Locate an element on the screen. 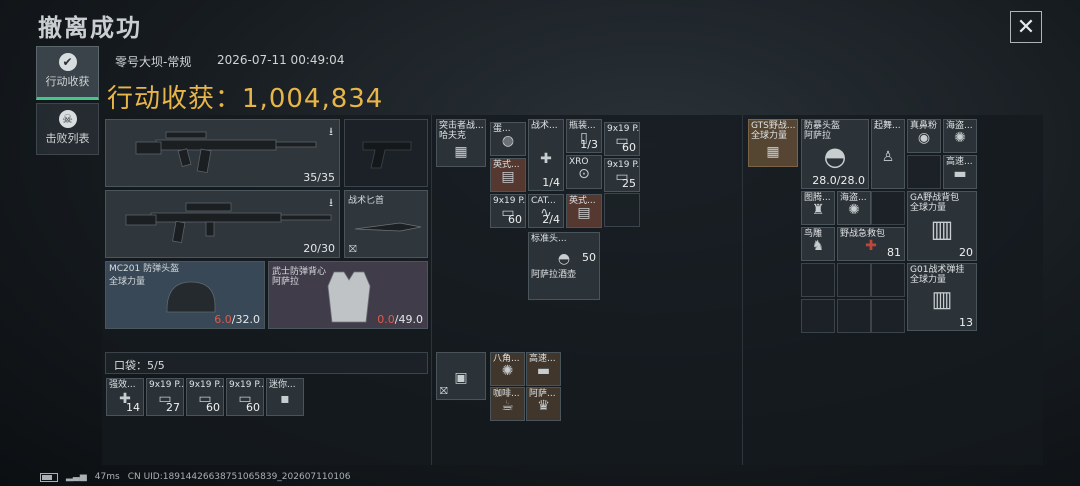 Image resolution: width=1080 pixels, height=486 pixels. check-circle-icon: ✔ is located at coordinates (67, 62).